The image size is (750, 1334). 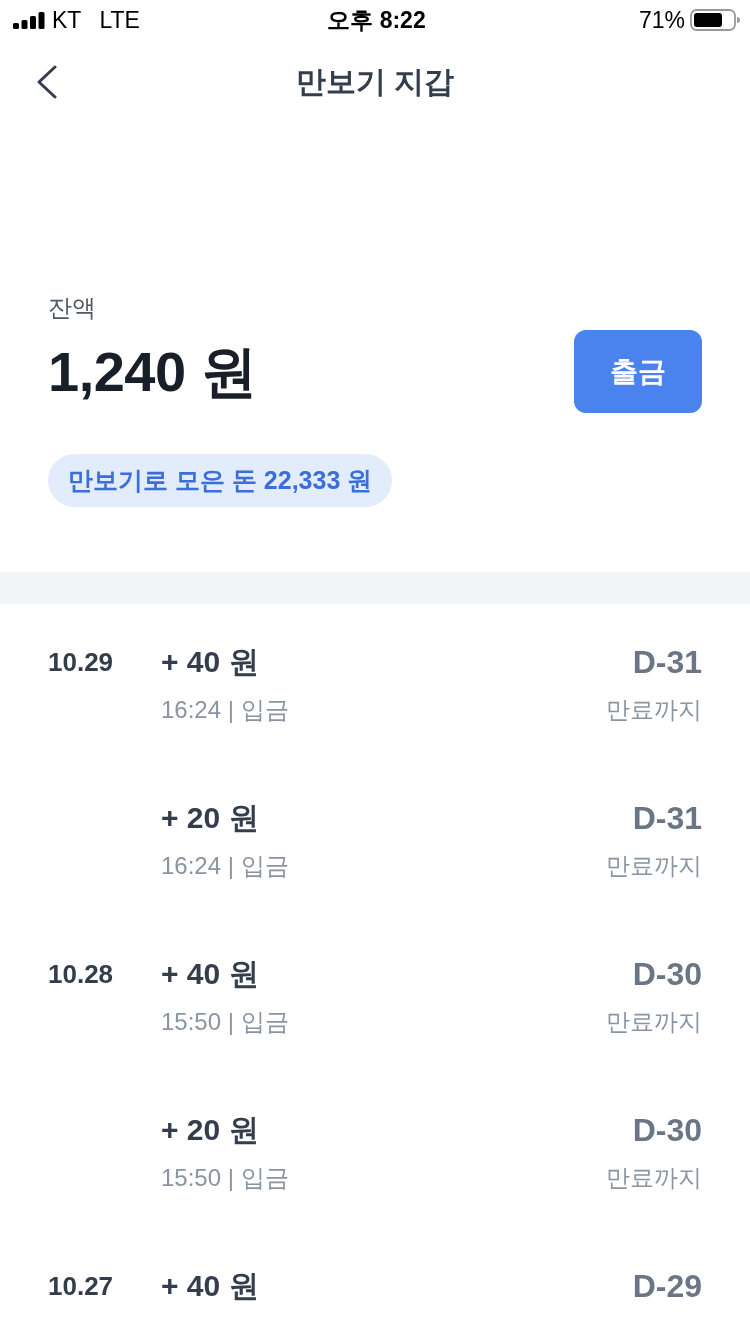 I want to click on status-time: 오후 8:22, so click(x=376, y=20).